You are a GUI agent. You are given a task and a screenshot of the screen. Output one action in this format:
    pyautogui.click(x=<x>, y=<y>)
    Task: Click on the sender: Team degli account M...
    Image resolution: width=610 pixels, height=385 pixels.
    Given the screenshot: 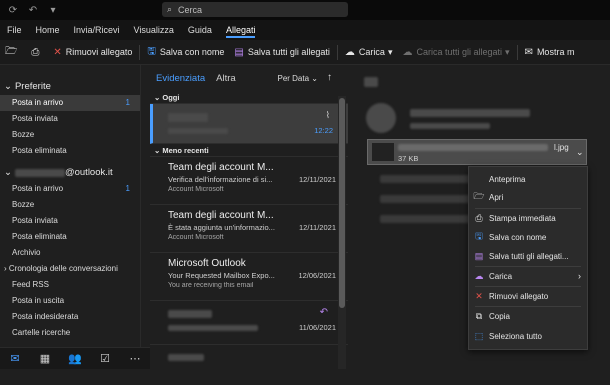 What is the action you would take?
    pyautogui.click(x=221, y=167)
    